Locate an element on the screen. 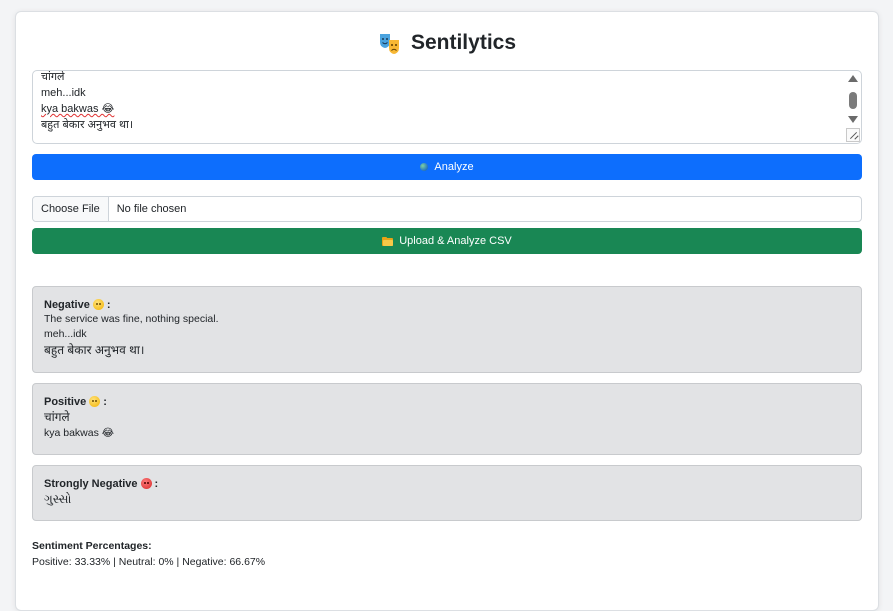  result-item: बहुत बेकार अनुभव था। is located at coordinates (94, 350).